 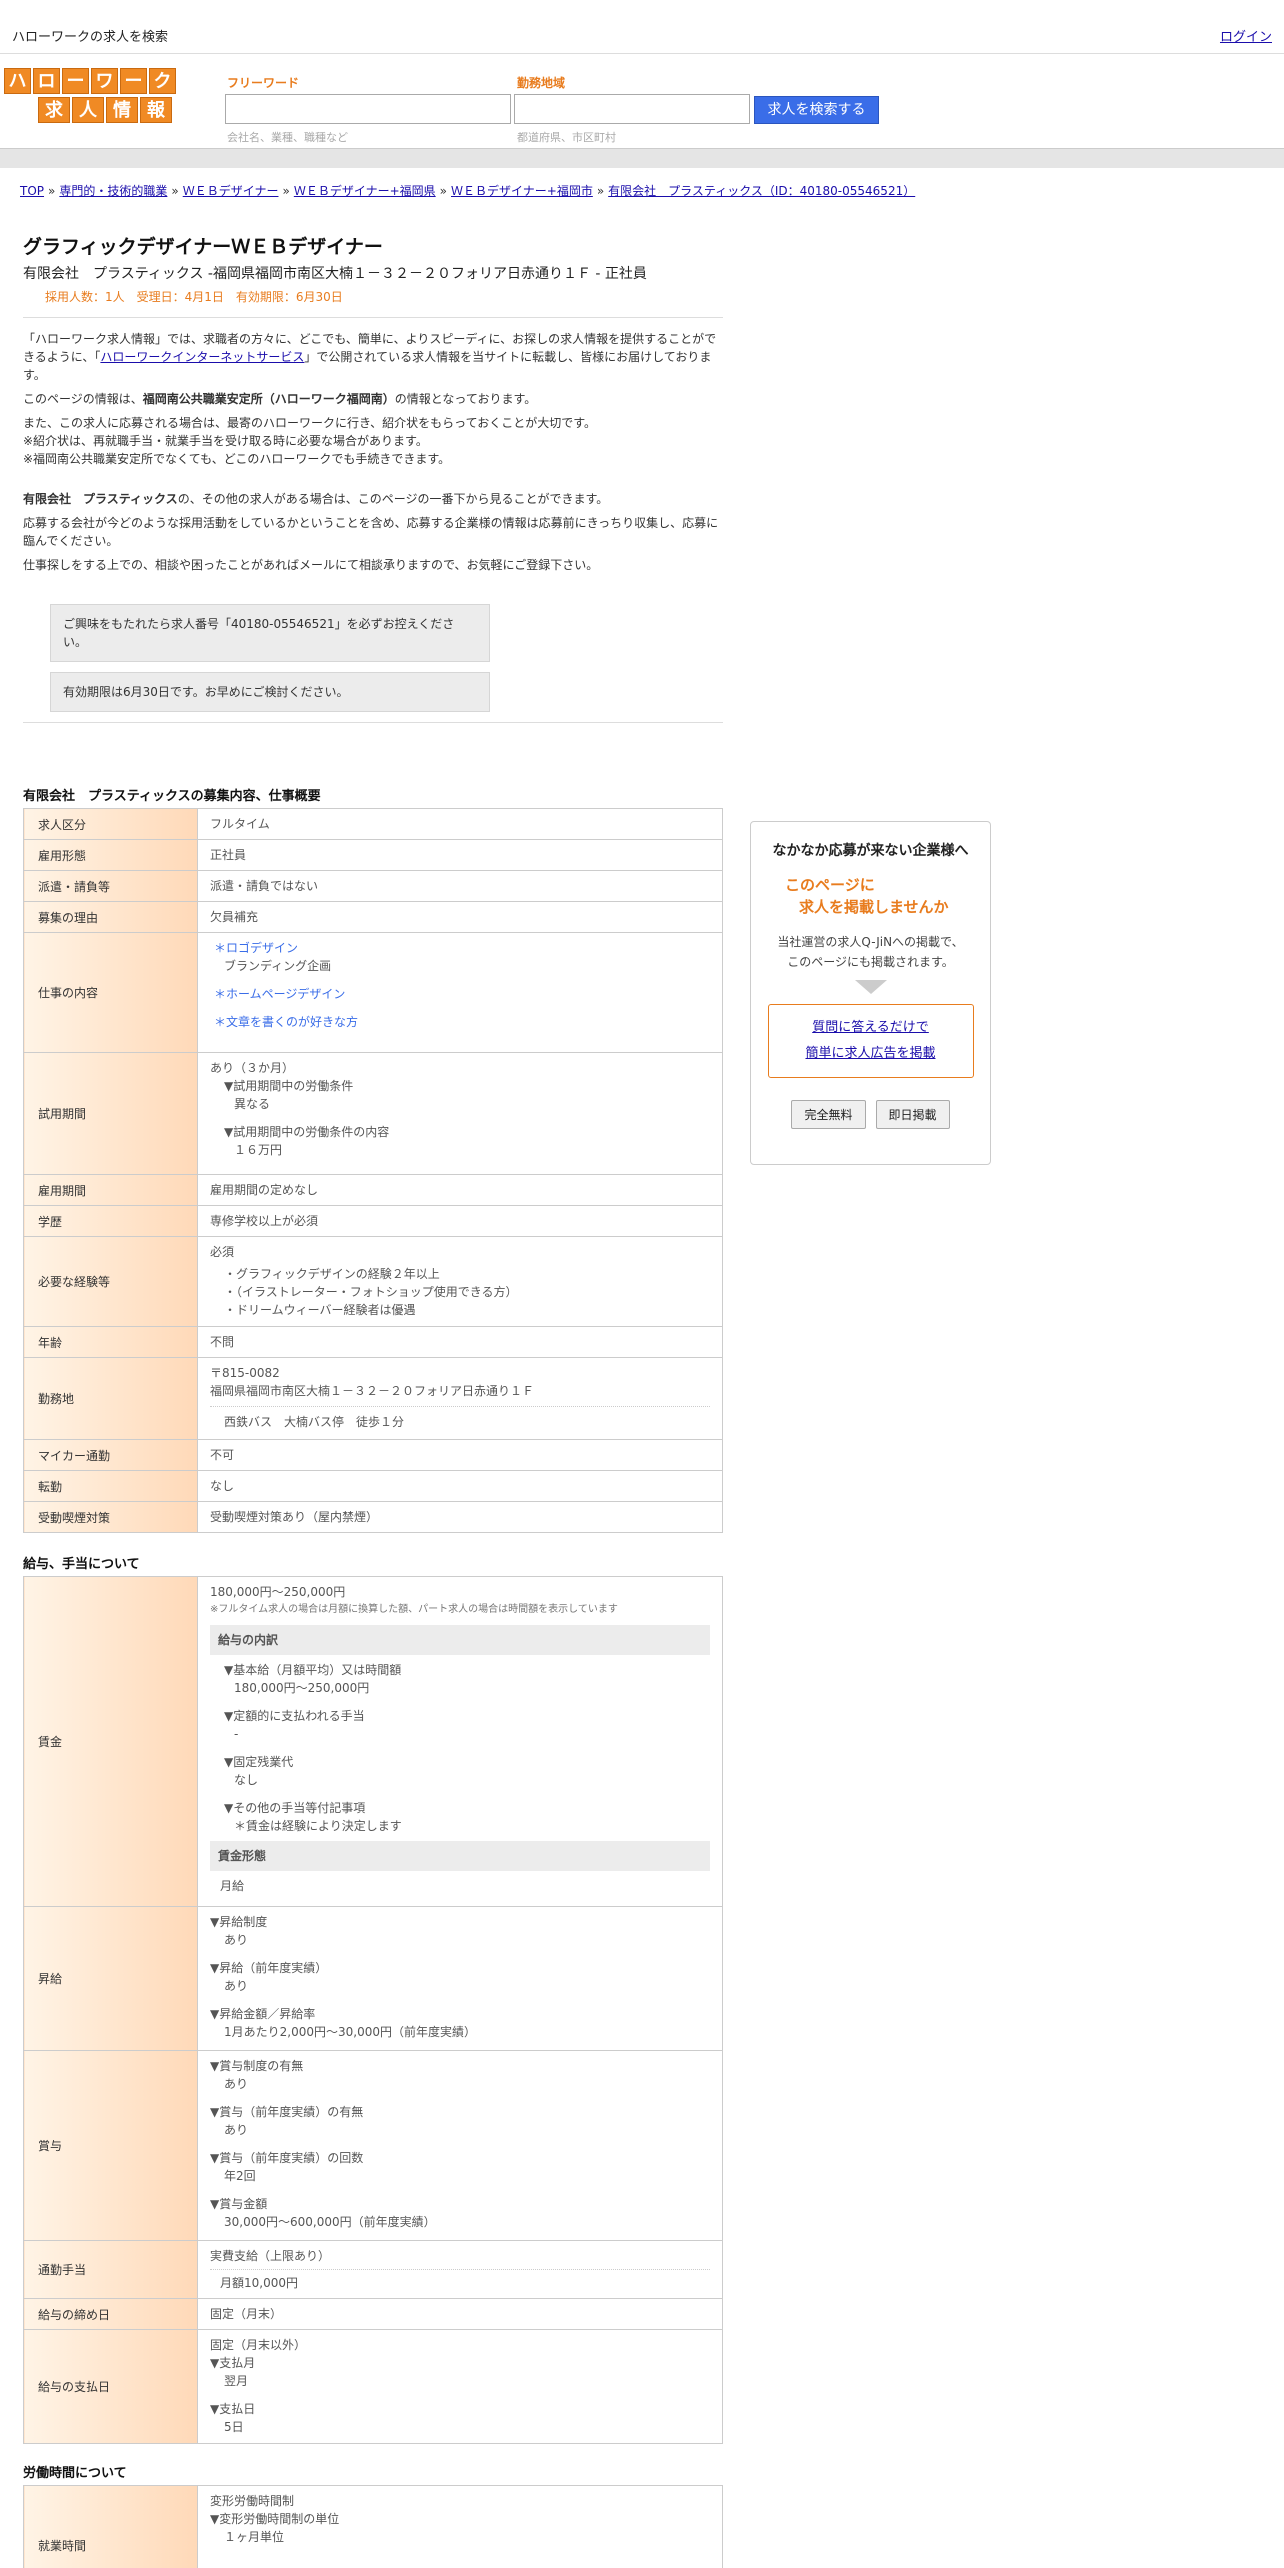 What do you see at coordinates (368, 109) in the screenshot?
I see `keyword-input` at bounding box center [368, 109].